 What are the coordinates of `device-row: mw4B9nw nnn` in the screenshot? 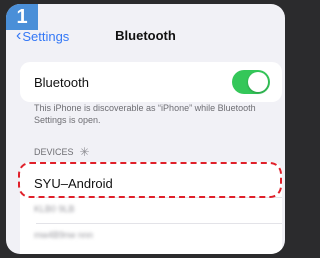 It's located at (151, 235).